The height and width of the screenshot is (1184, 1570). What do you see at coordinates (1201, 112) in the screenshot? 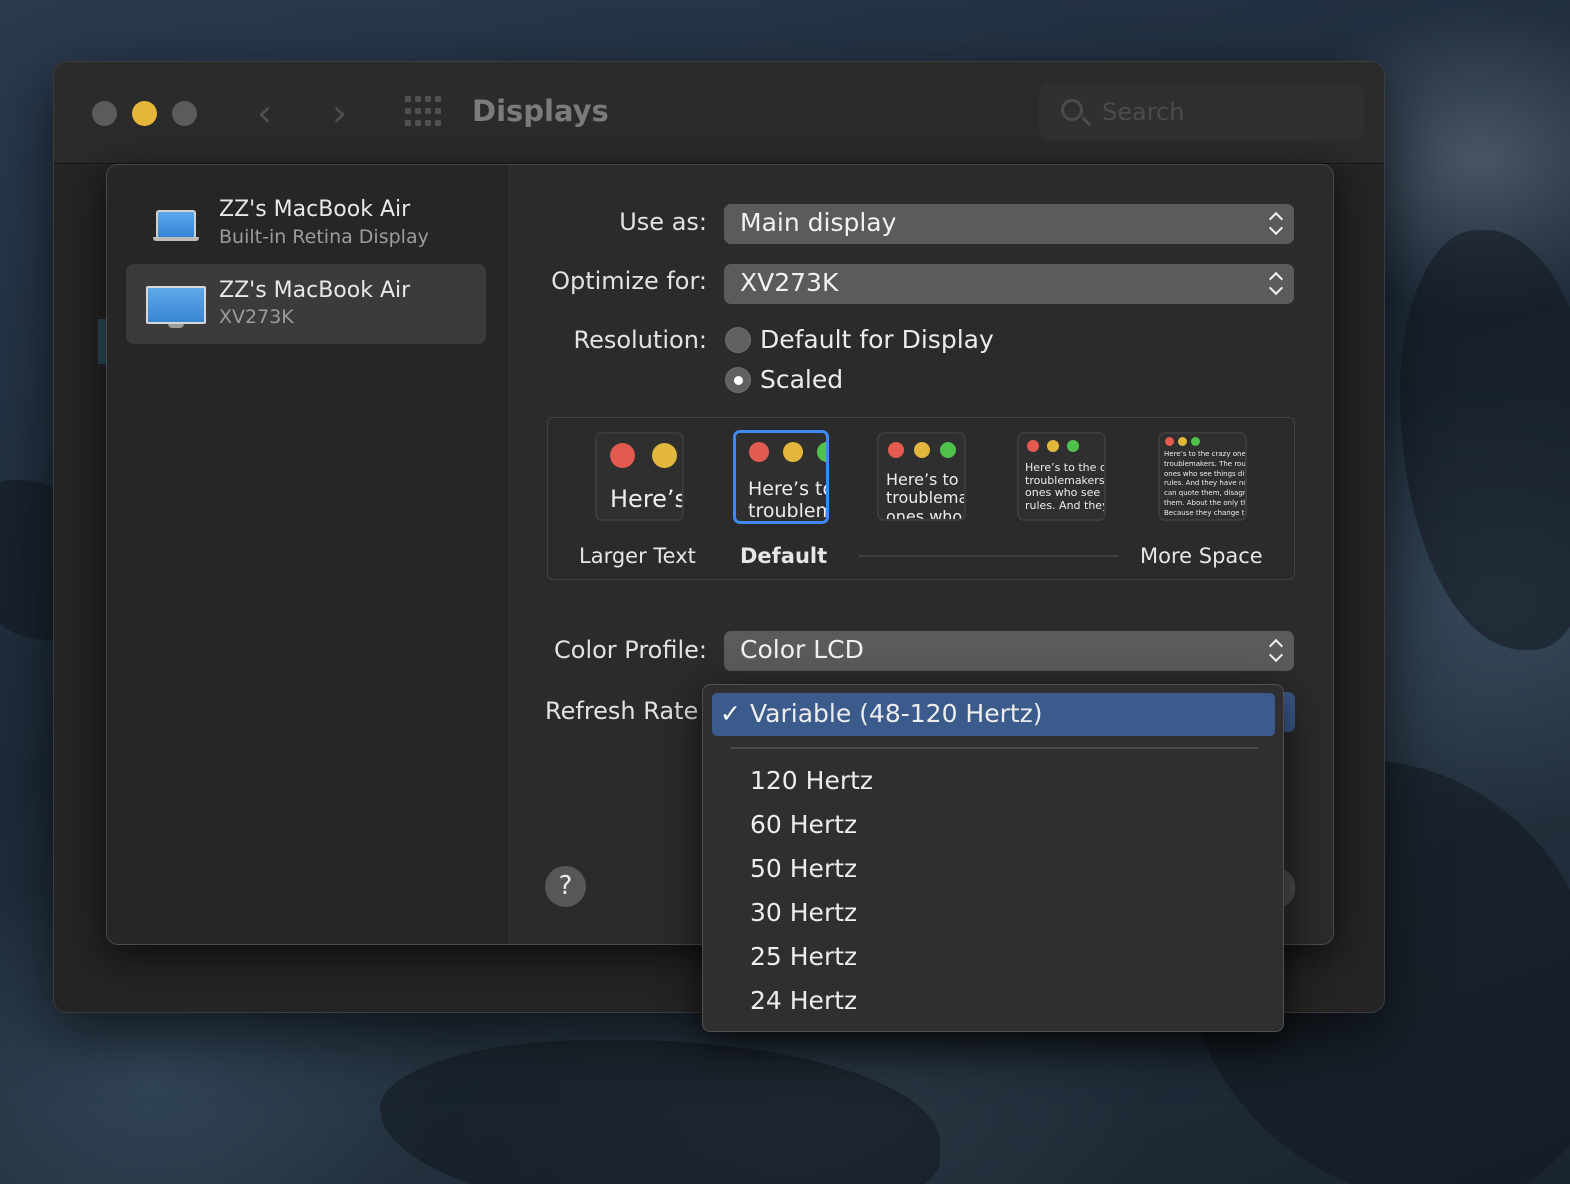
I see `search-input: Search` at bounding box center [1201, 112].